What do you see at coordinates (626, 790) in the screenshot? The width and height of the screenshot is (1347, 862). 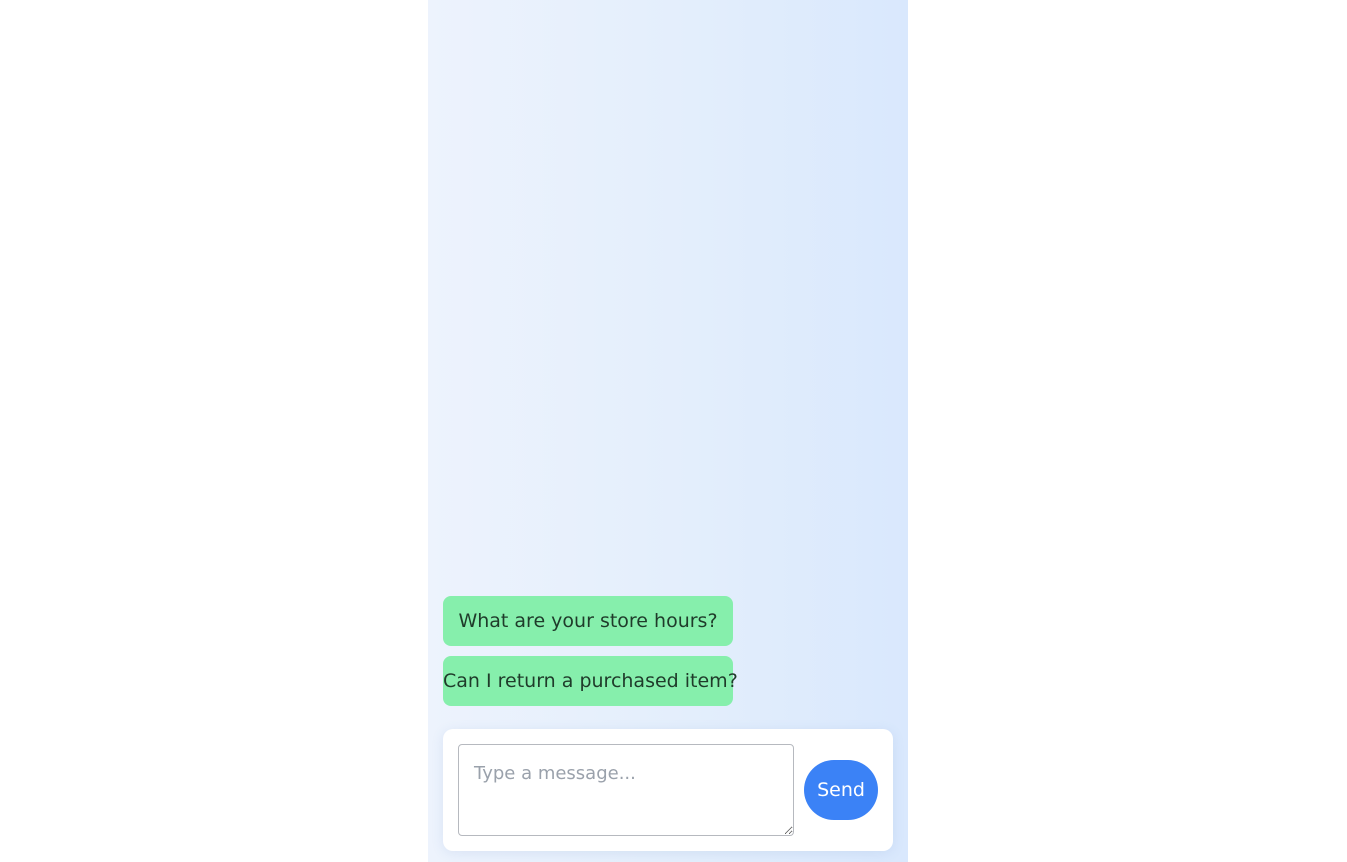 I see `message-input` at bounding box center [626, 790].